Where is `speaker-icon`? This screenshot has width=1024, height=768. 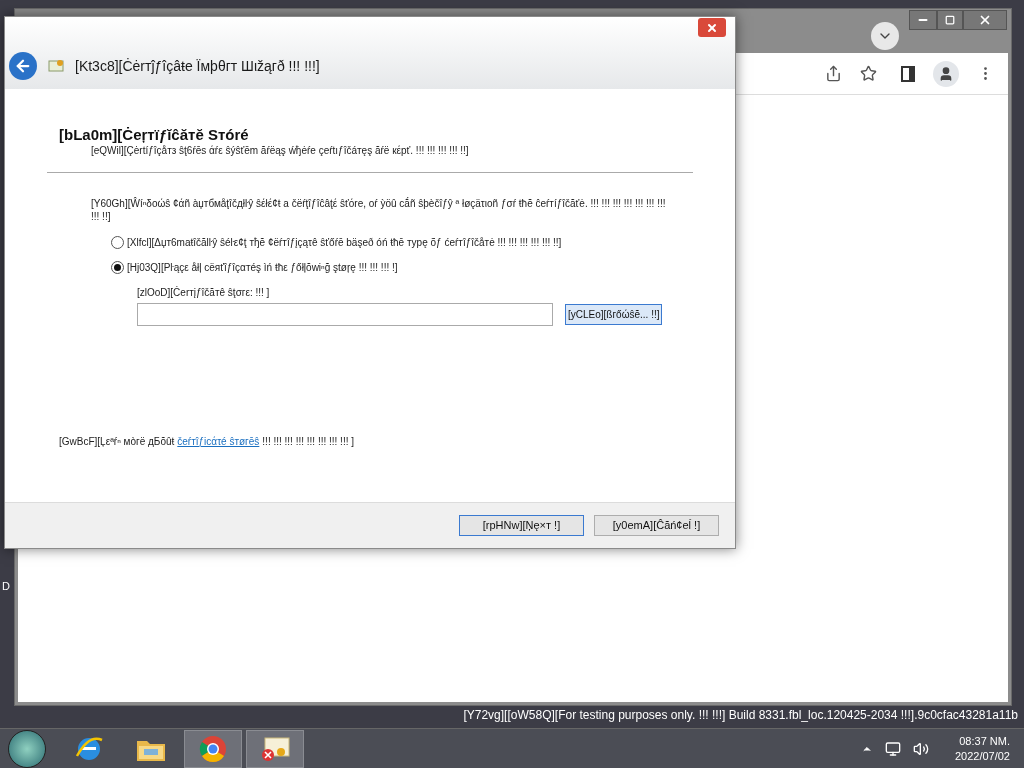
speaker-icon is located at coordinates (920, 748).